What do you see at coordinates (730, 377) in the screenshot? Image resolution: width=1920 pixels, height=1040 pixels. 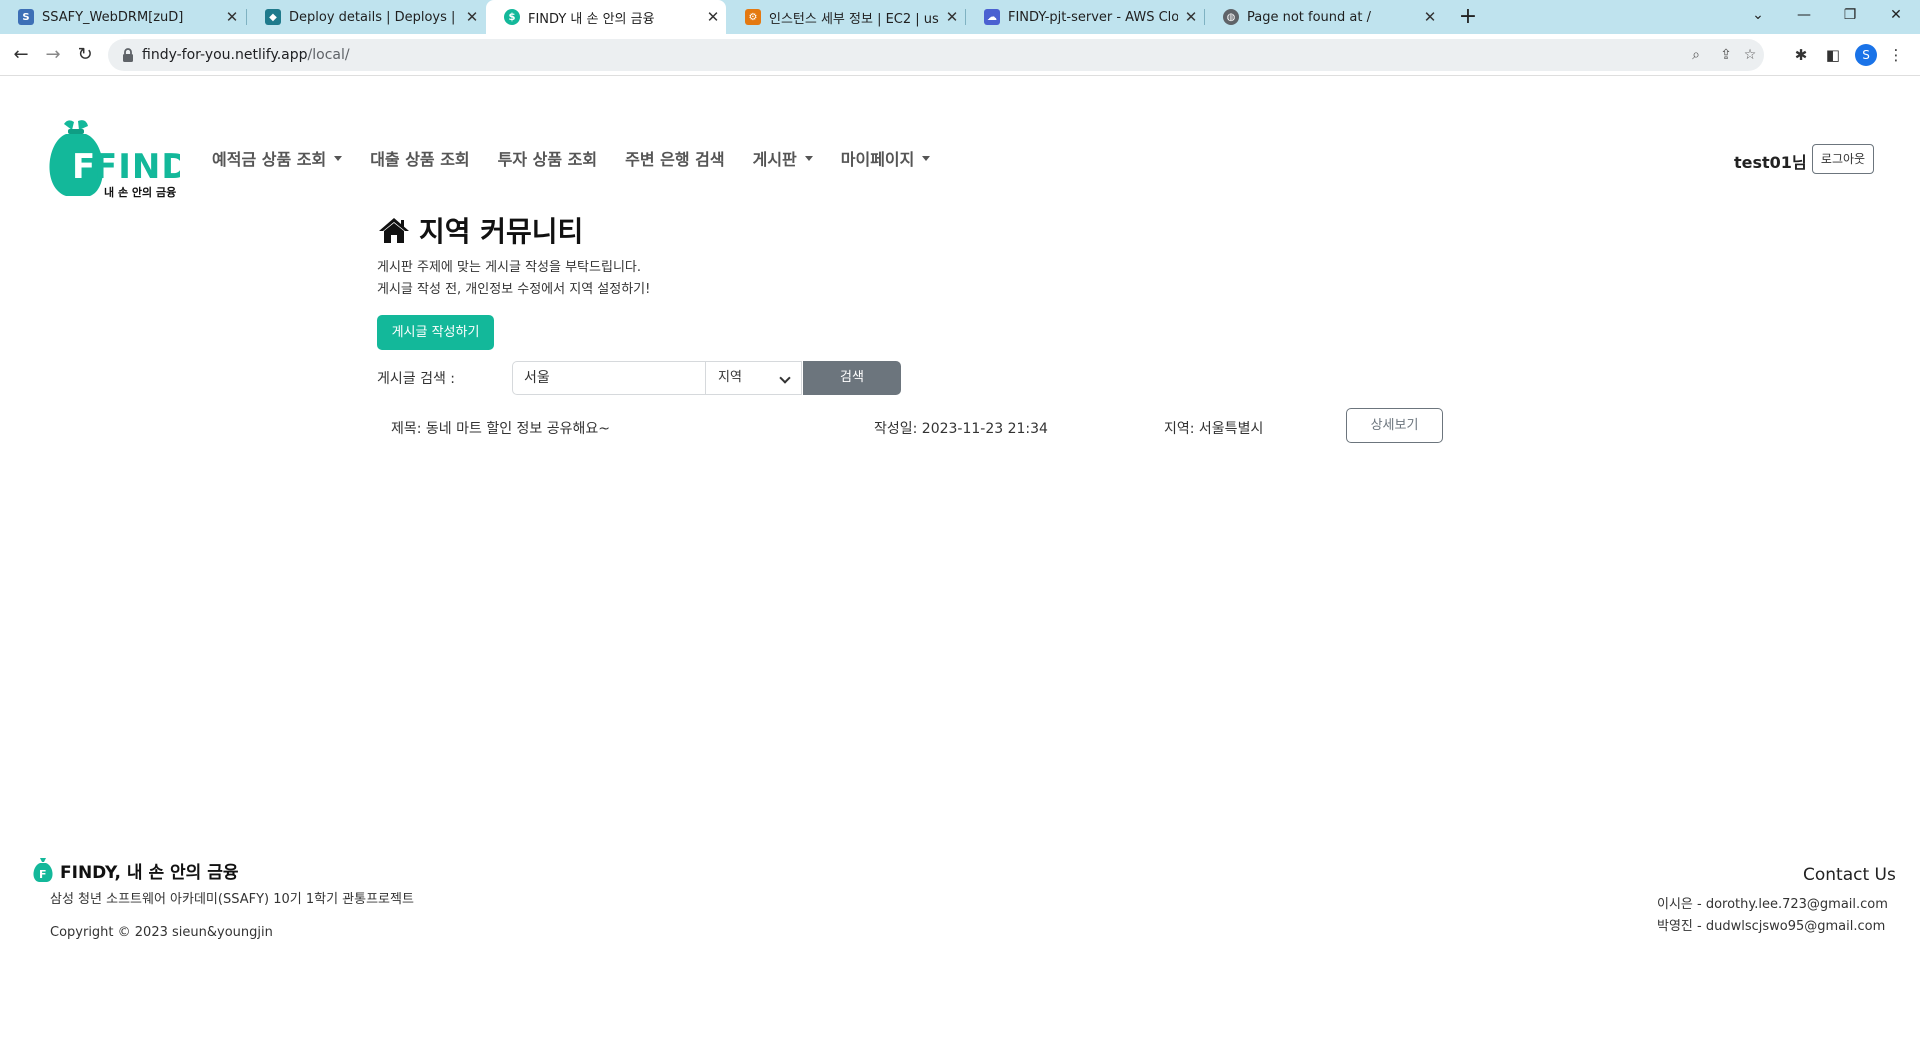 I see `region-select-value: 지역` at bounding box center [730, 377].